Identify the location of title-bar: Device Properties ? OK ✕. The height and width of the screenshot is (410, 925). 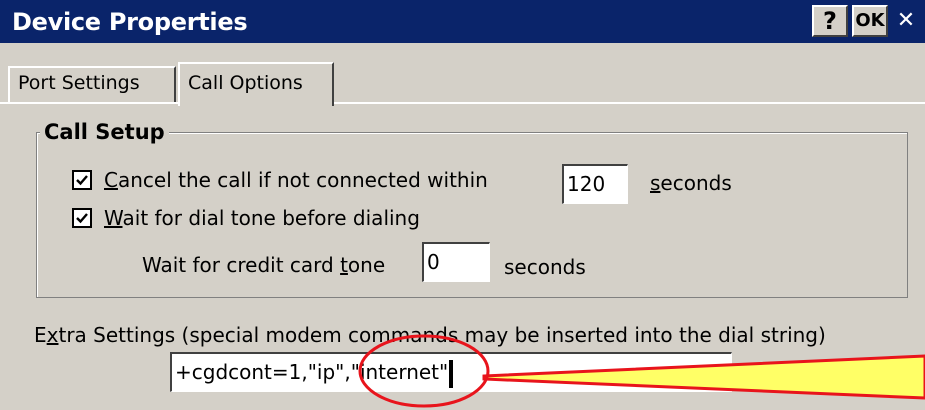
(462, 21).